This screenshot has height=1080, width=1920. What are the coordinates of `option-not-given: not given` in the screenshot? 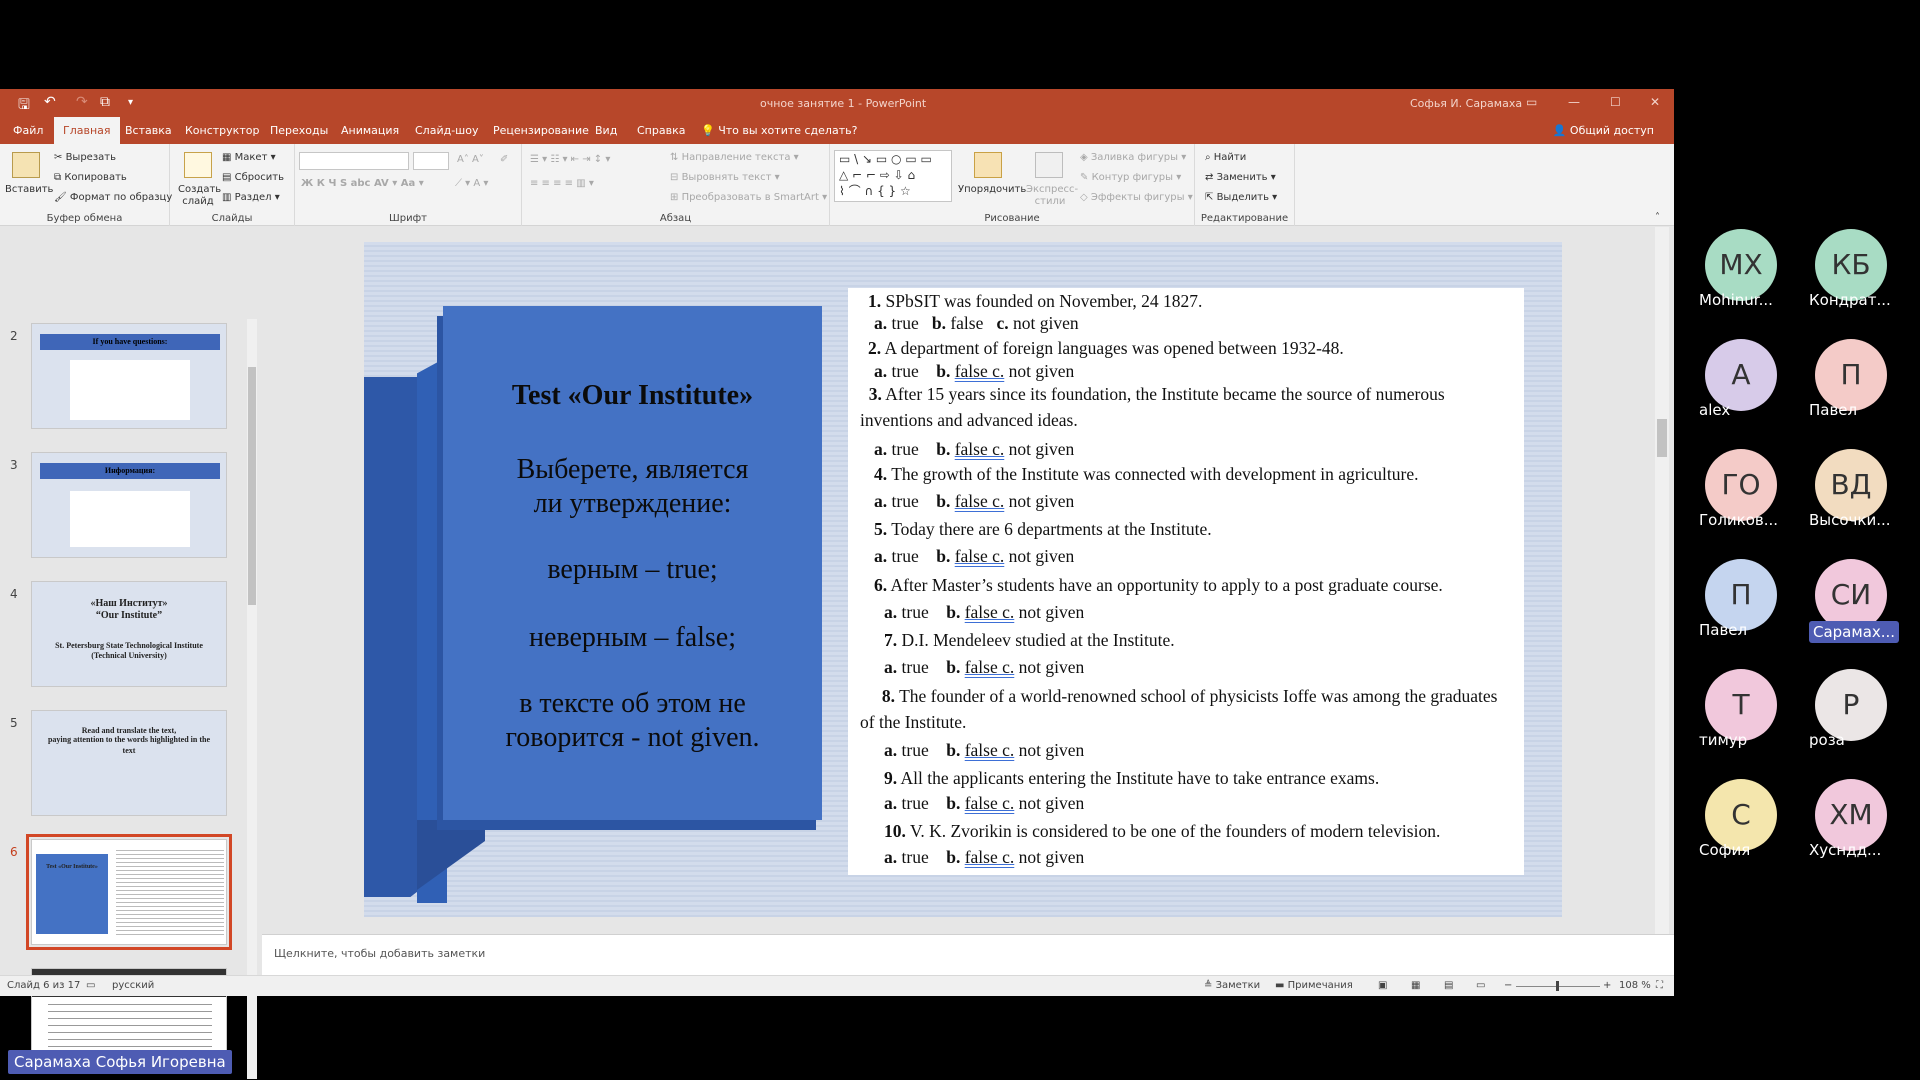 It's located at (1051, 612).